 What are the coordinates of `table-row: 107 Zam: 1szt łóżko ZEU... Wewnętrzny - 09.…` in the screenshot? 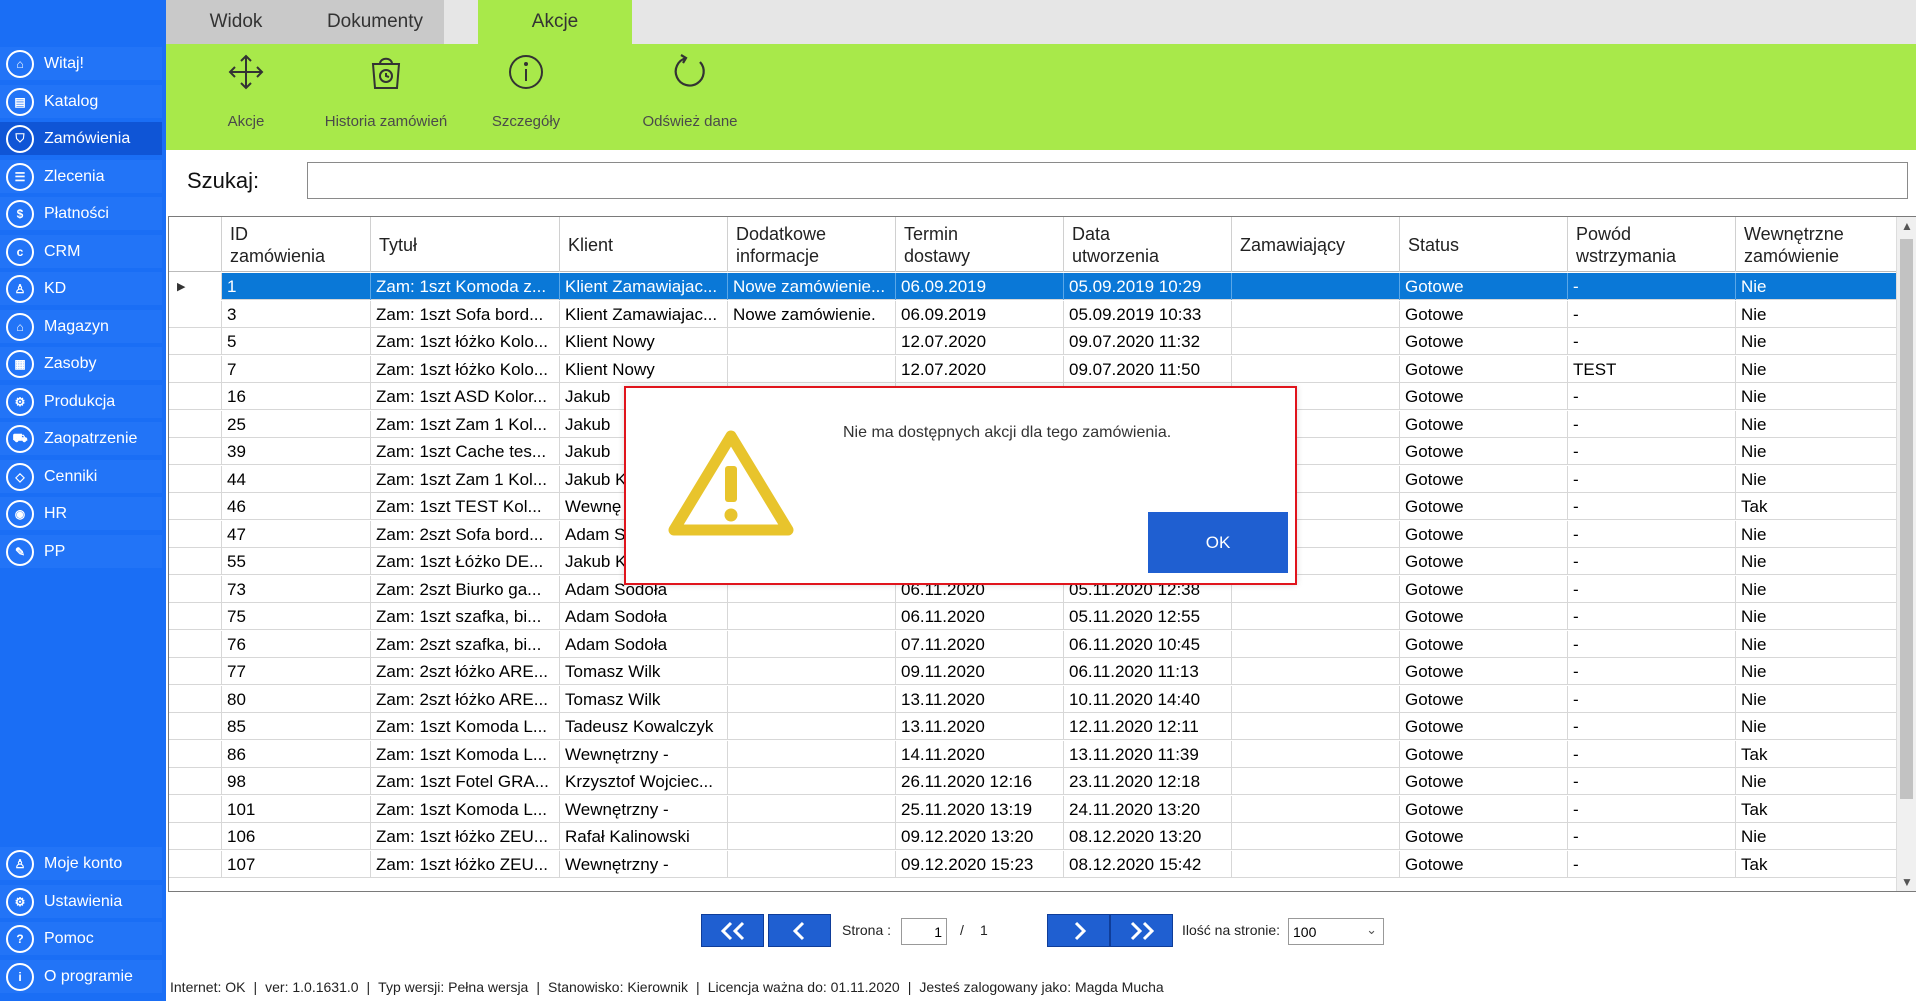 It's located at (1033, 864).